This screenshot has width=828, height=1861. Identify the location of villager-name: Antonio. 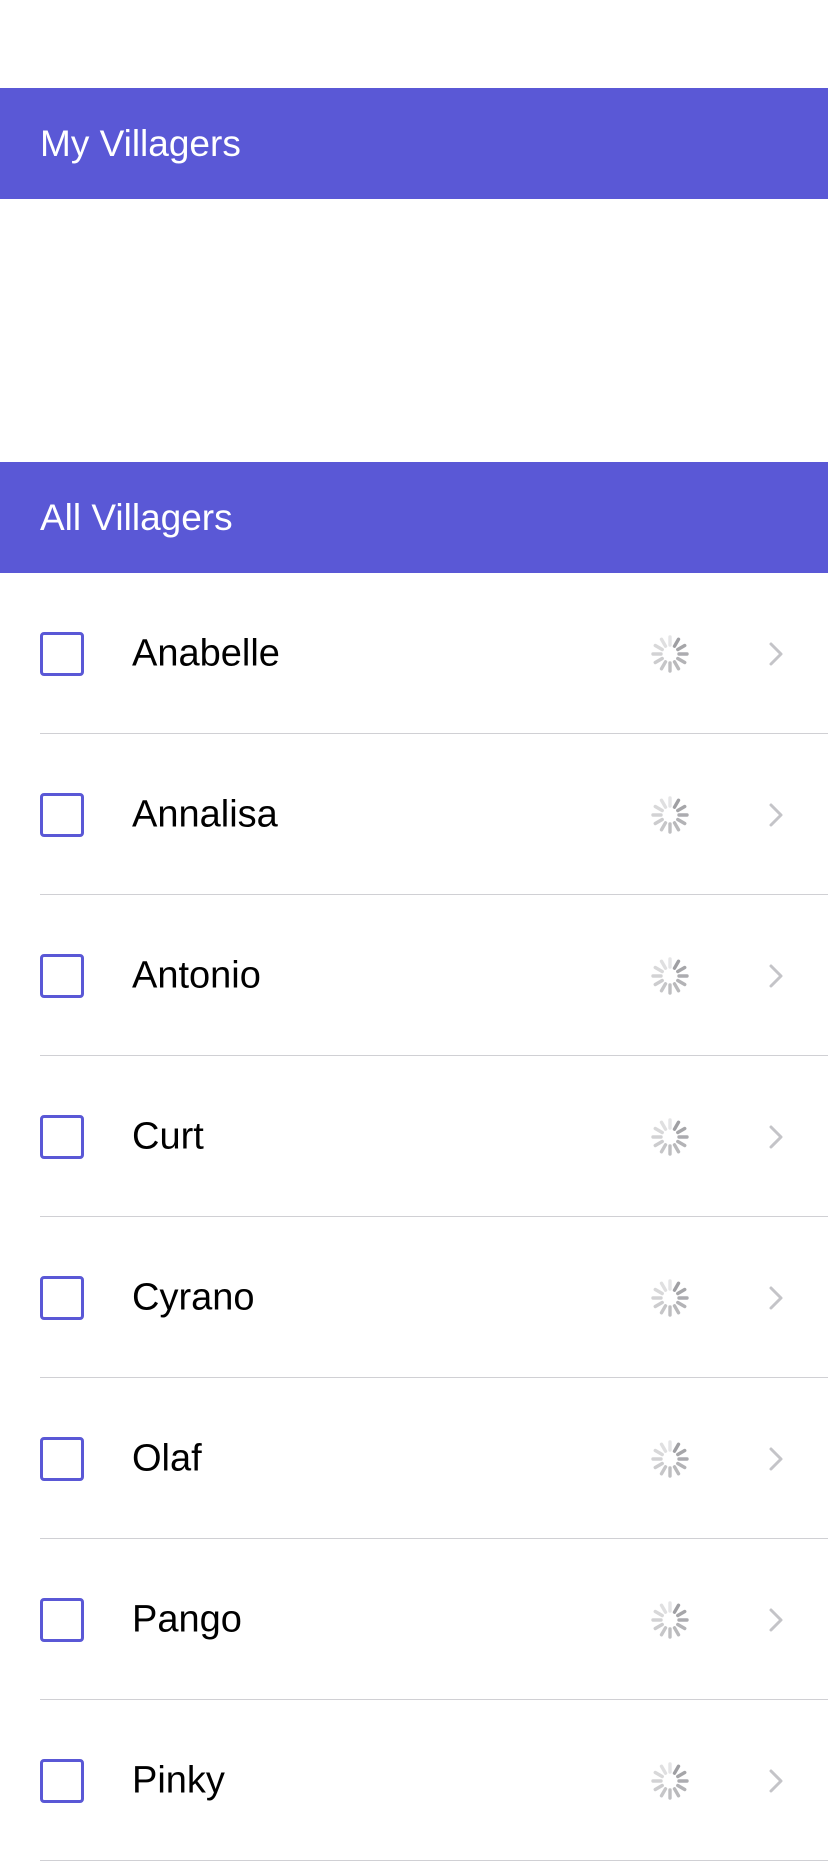
(196, 975).